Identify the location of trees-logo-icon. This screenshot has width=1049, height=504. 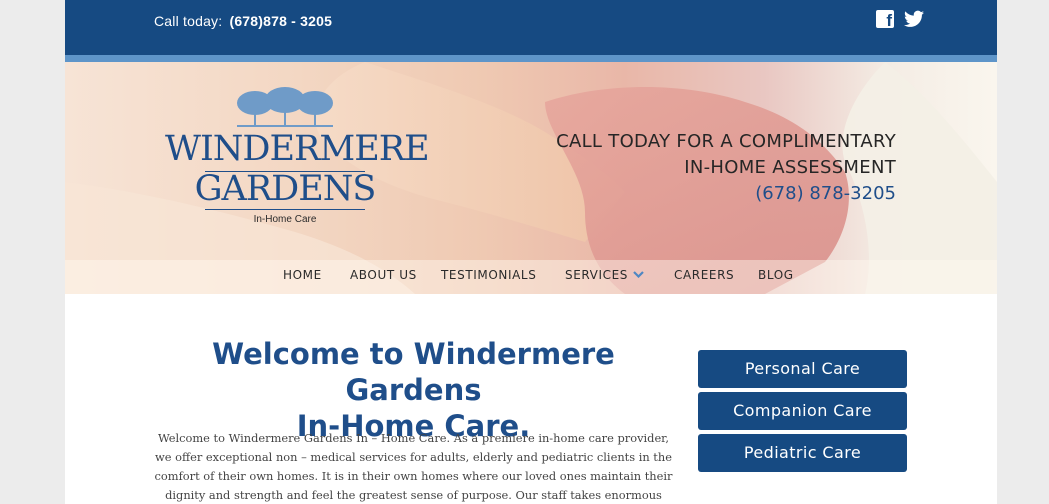
(285, 107).